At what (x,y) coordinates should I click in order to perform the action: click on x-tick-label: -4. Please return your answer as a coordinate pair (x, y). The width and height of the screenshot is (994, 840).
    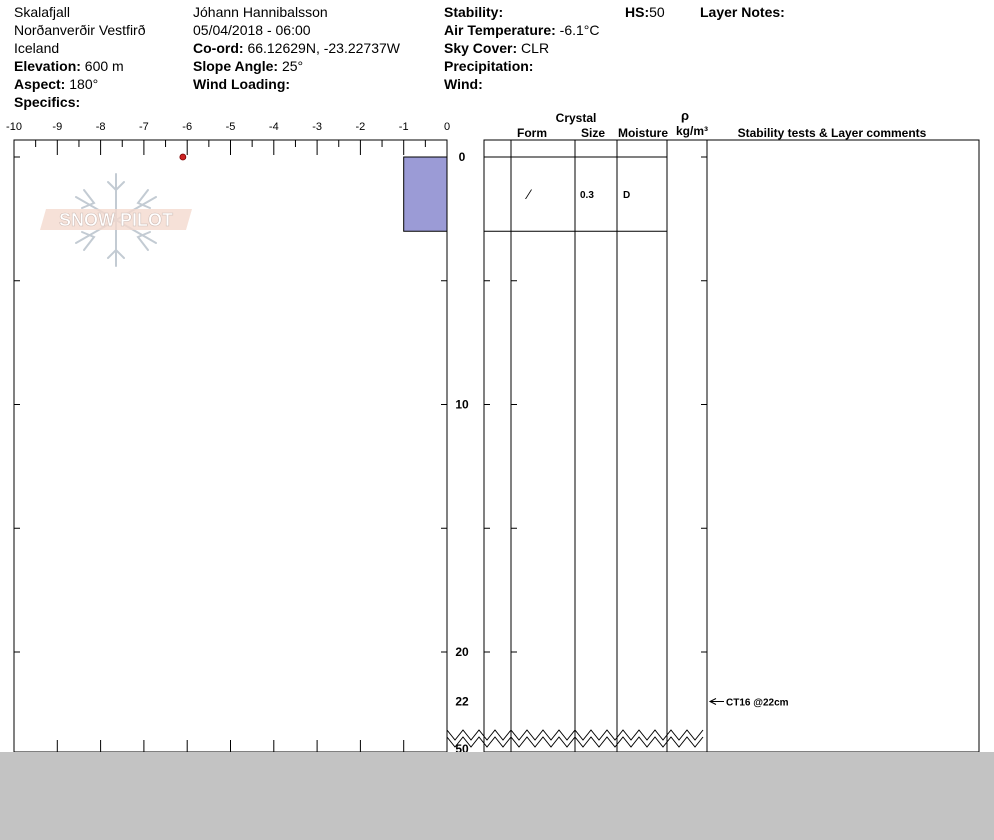
    Looking at the image, I should click on (274, 127).